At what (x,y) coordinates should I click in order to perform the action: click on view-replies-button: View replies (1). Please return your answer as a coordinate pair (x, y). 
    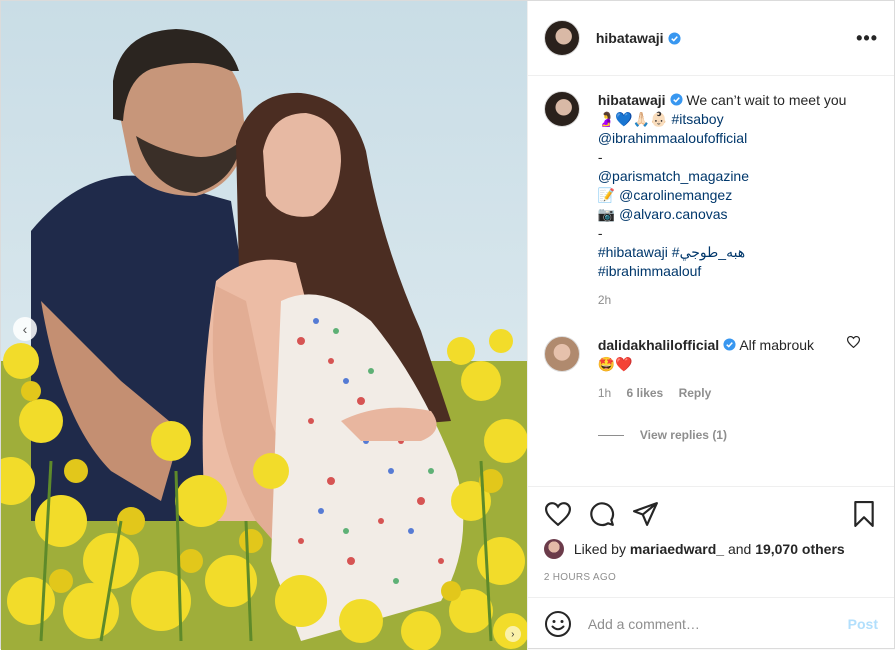
    Looking at the image, I should click on (737, 435).